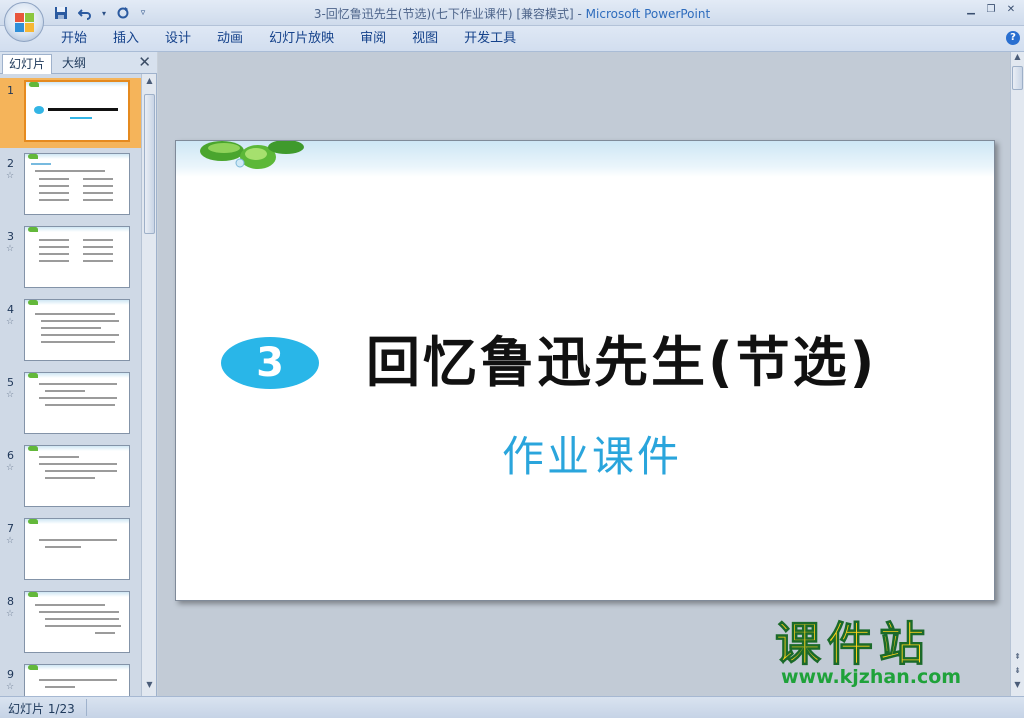  Describe the element at coordinates (10, 601) in the screenshot. I see `thumbnail-number: 8` at that location.